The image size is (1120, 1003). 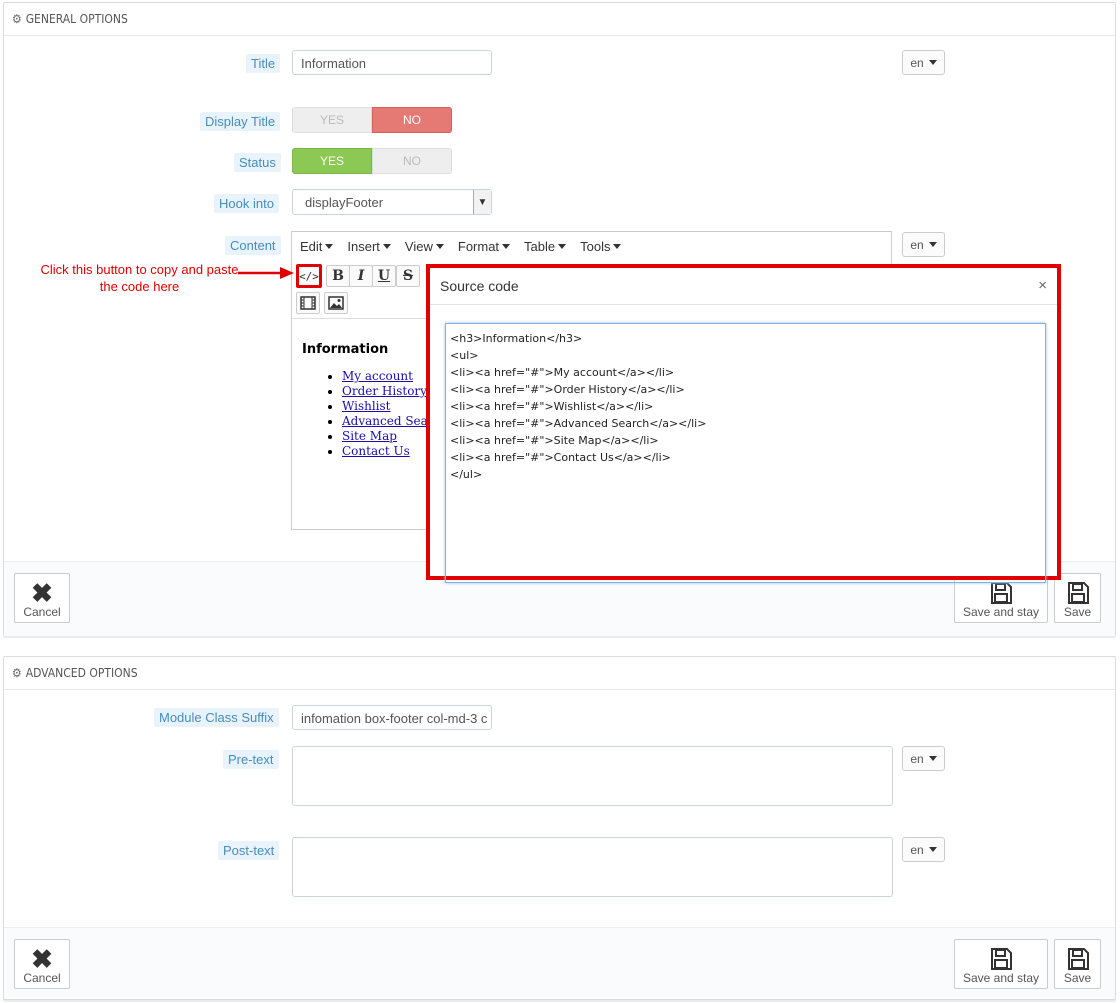 I want to click on advanced-options-header: ⚙ ADVANCED OPTIONS, so click(x=559, y=673).